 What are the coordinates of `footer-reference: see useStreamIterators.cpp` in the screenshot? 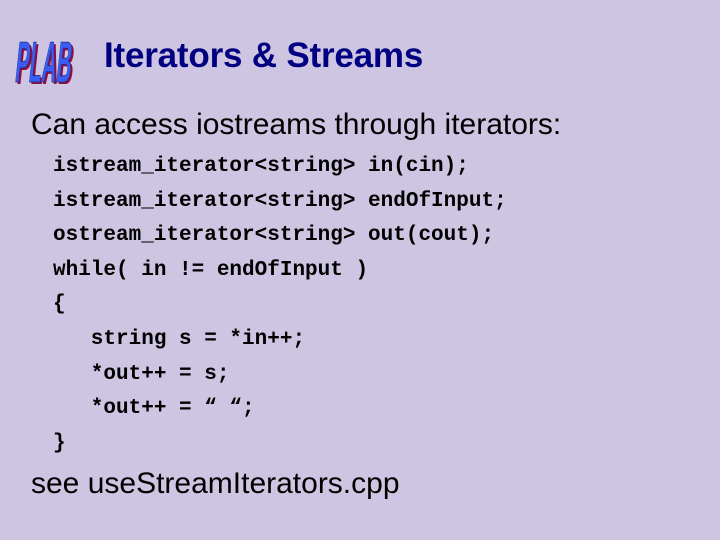 It's located at (215, 483).